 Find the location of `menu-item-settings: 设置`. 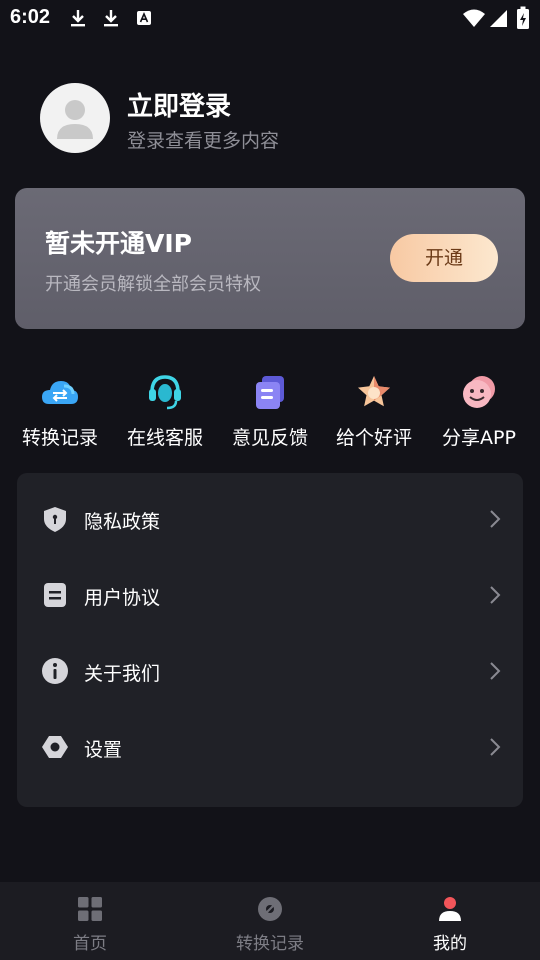

menu-item-settings: 设置 is located at coordinates (270, 747).